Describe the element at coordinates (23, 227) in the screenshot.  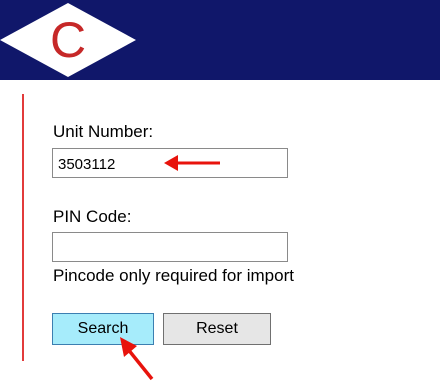
I see `left-divider-line` at that location.